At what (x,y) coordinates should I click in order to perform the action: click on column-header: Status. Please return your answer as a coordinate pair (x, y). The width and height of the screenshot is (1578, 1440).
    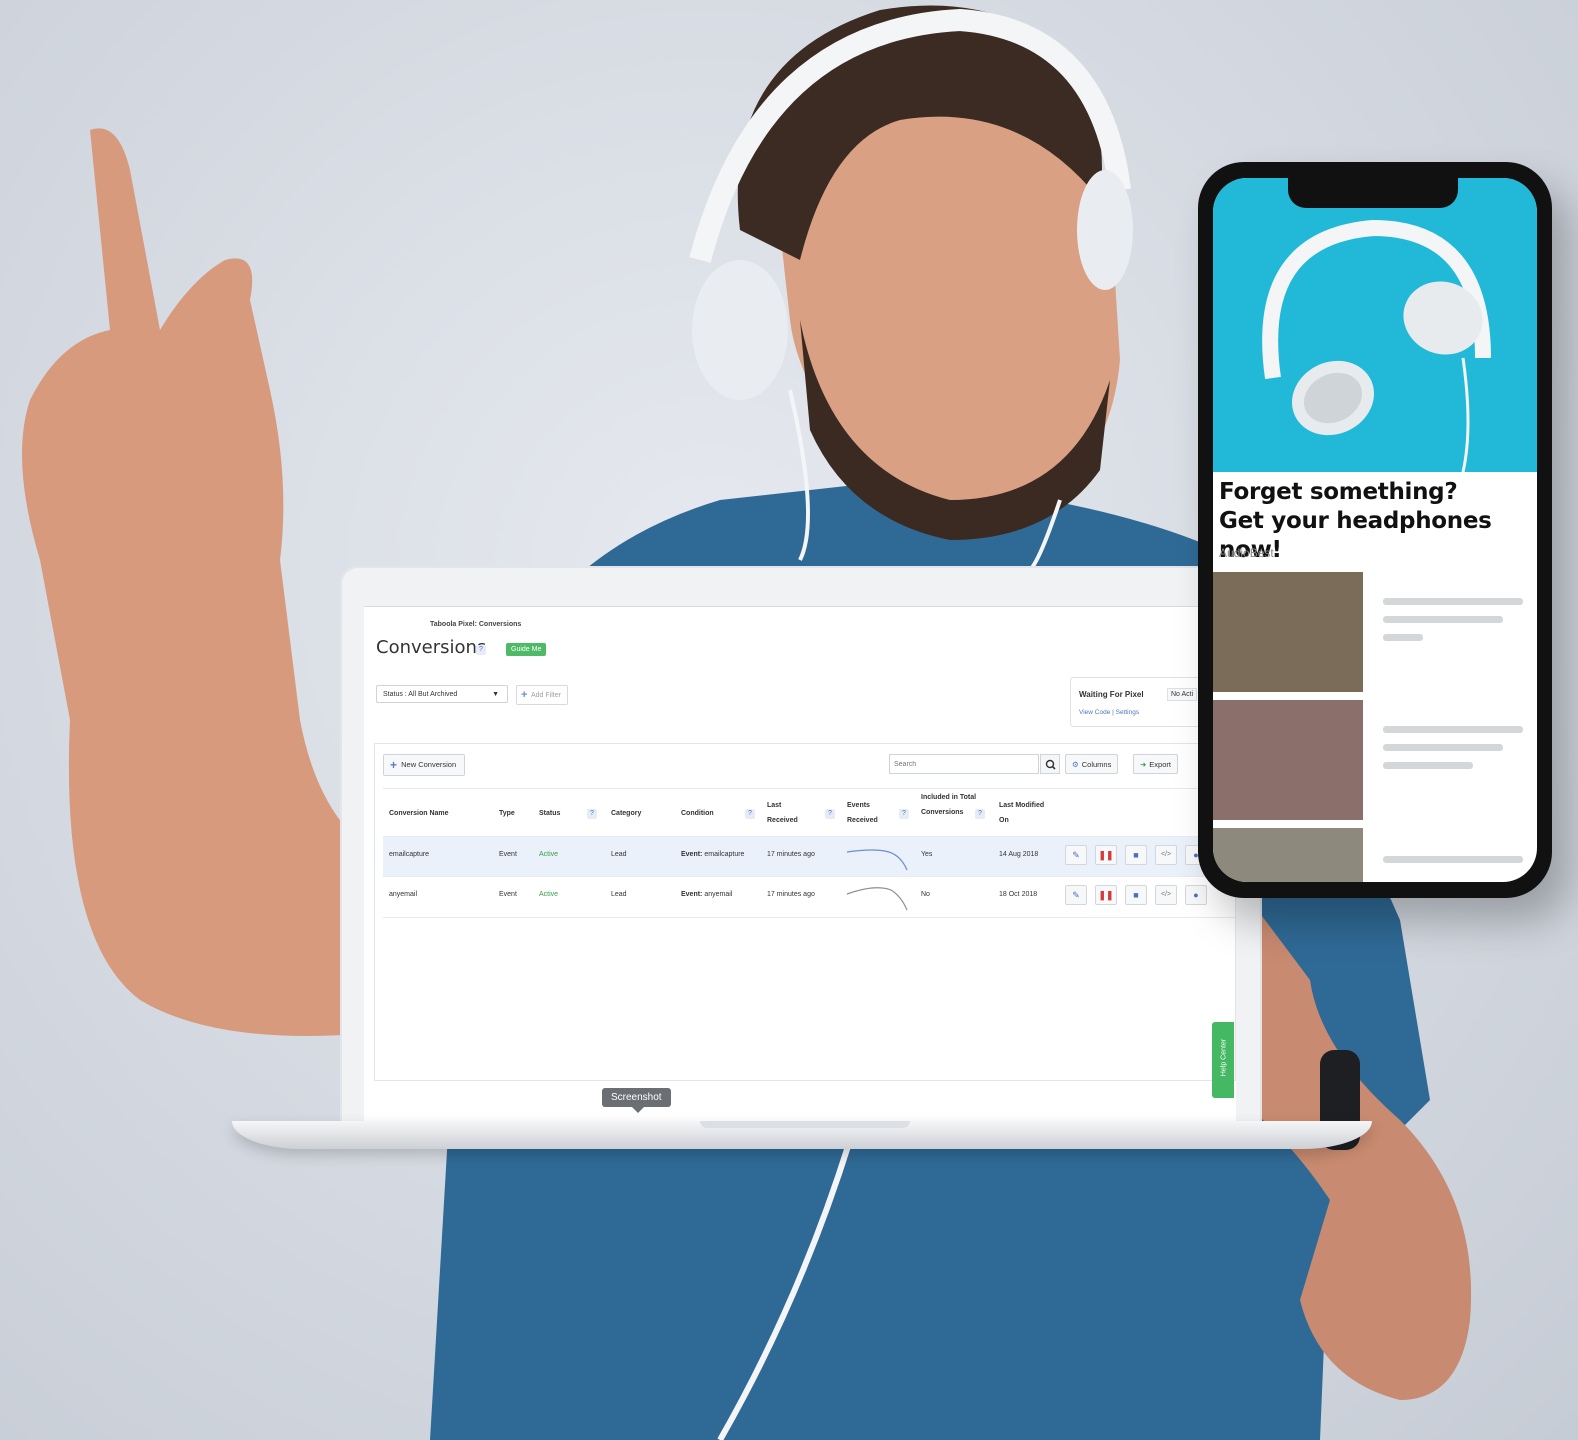
    Looking at the image, I should click on (549, 813).